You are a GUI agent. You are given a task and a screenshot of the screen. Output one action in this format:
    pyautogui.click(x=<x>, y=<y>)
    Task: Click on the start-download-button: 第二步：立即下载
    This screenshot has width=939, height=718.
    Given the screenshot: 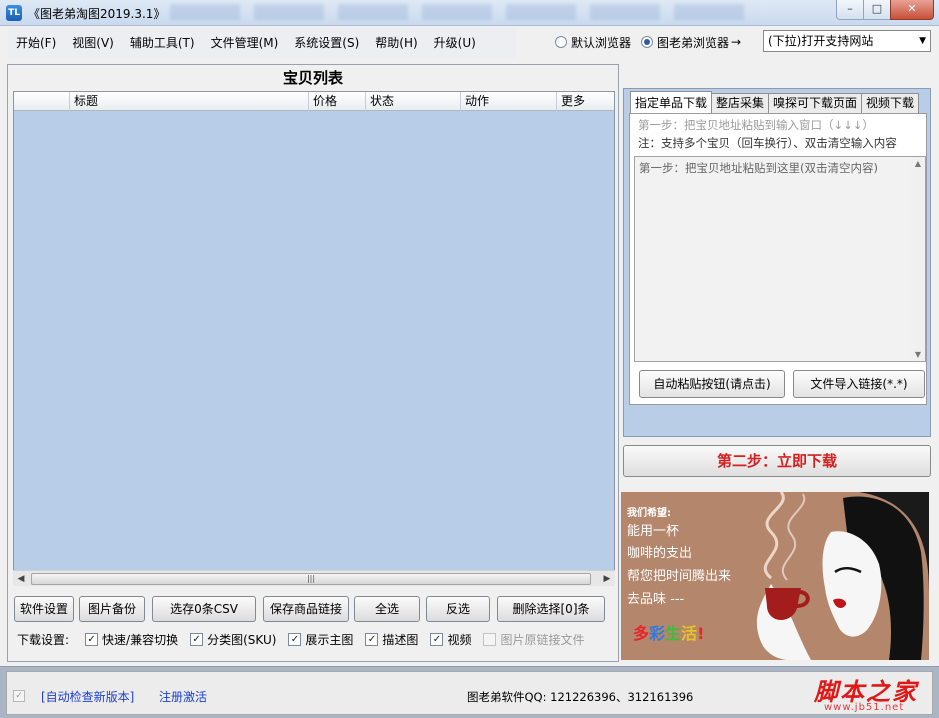 What is the action you would take?
    pyautogui.click(x=777, y=461)
    